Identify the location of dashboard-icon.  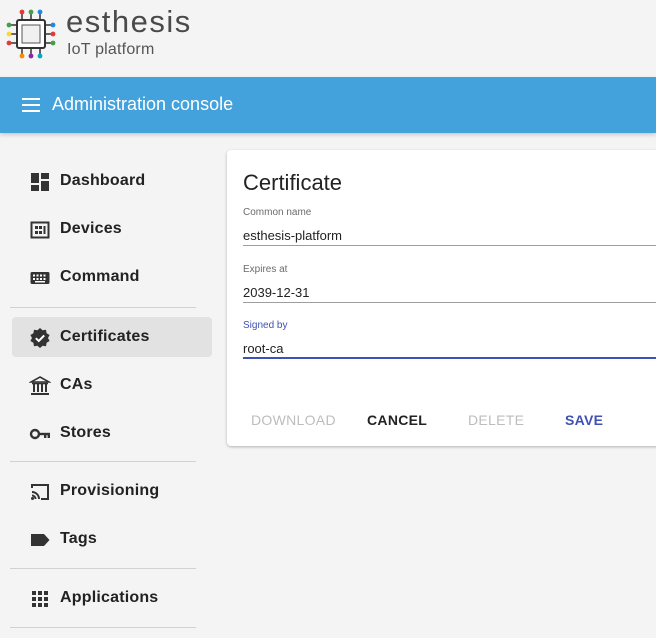
(40, 182).